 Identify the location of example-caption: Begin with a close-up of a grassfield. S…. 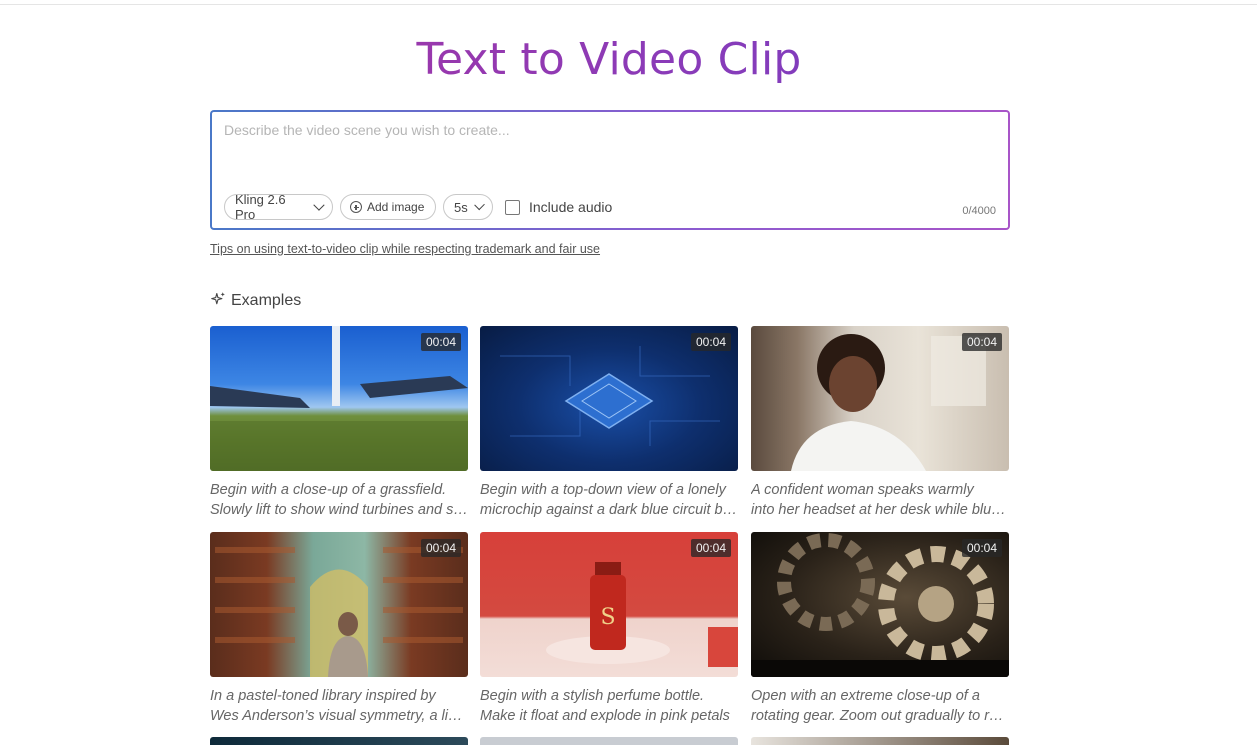
(339, 500).